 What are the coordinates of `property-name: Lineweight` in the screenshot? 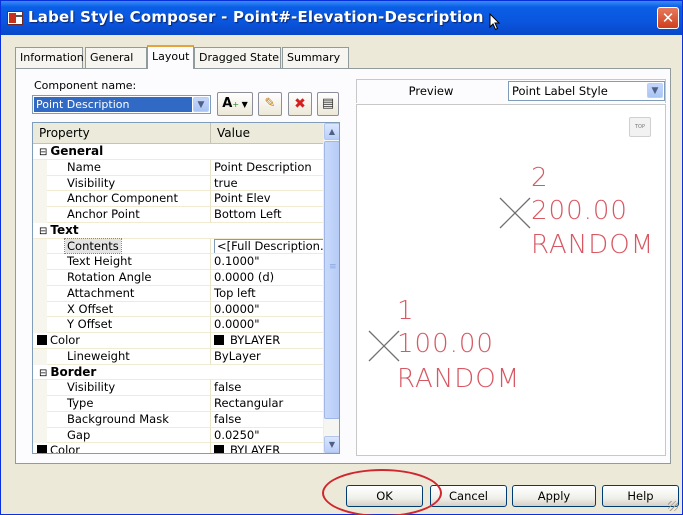 It's located at (129, 356).